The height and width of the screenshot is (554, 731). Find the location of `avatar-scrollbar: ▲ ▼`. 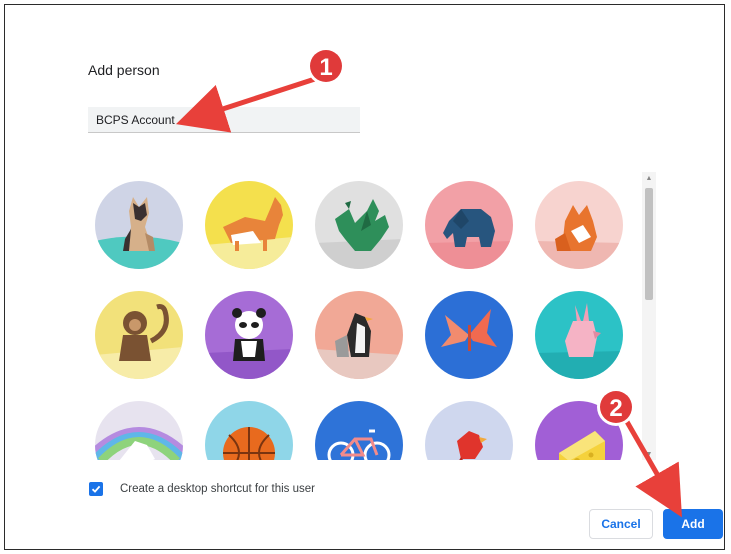

avatar-scrollbar: ▲ ▼ is located at coordinates (649, 316).